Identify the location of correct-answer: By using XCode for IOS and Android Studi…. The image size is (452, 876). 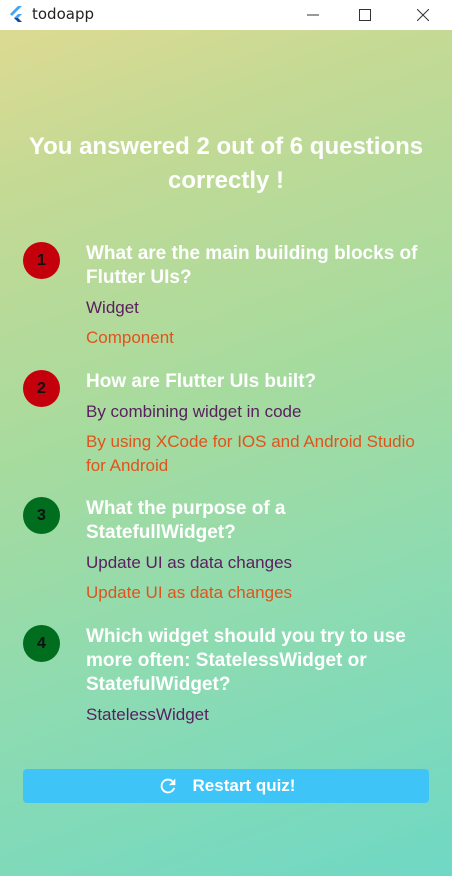
(250, 453).